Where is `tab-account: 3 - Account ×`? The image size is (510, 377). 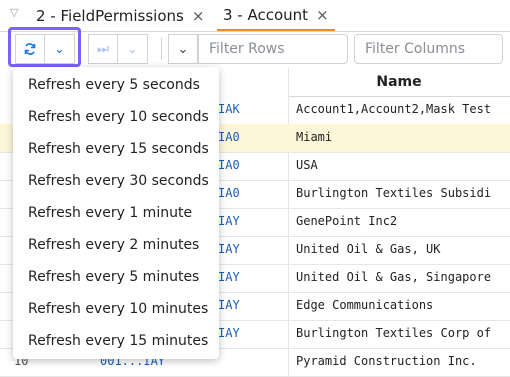
tab-account: 3 - Account × is located at coordinates (276, 15).